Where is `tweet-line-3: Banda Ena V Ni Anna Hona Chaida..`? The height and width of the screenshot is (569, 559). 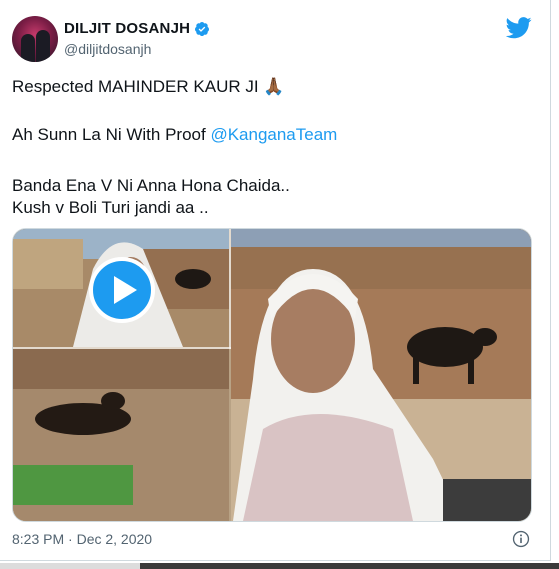 tweet-line-3: Banda Ena V Ni Anna Hona Chaida.. is located at coordinates (151, 185).